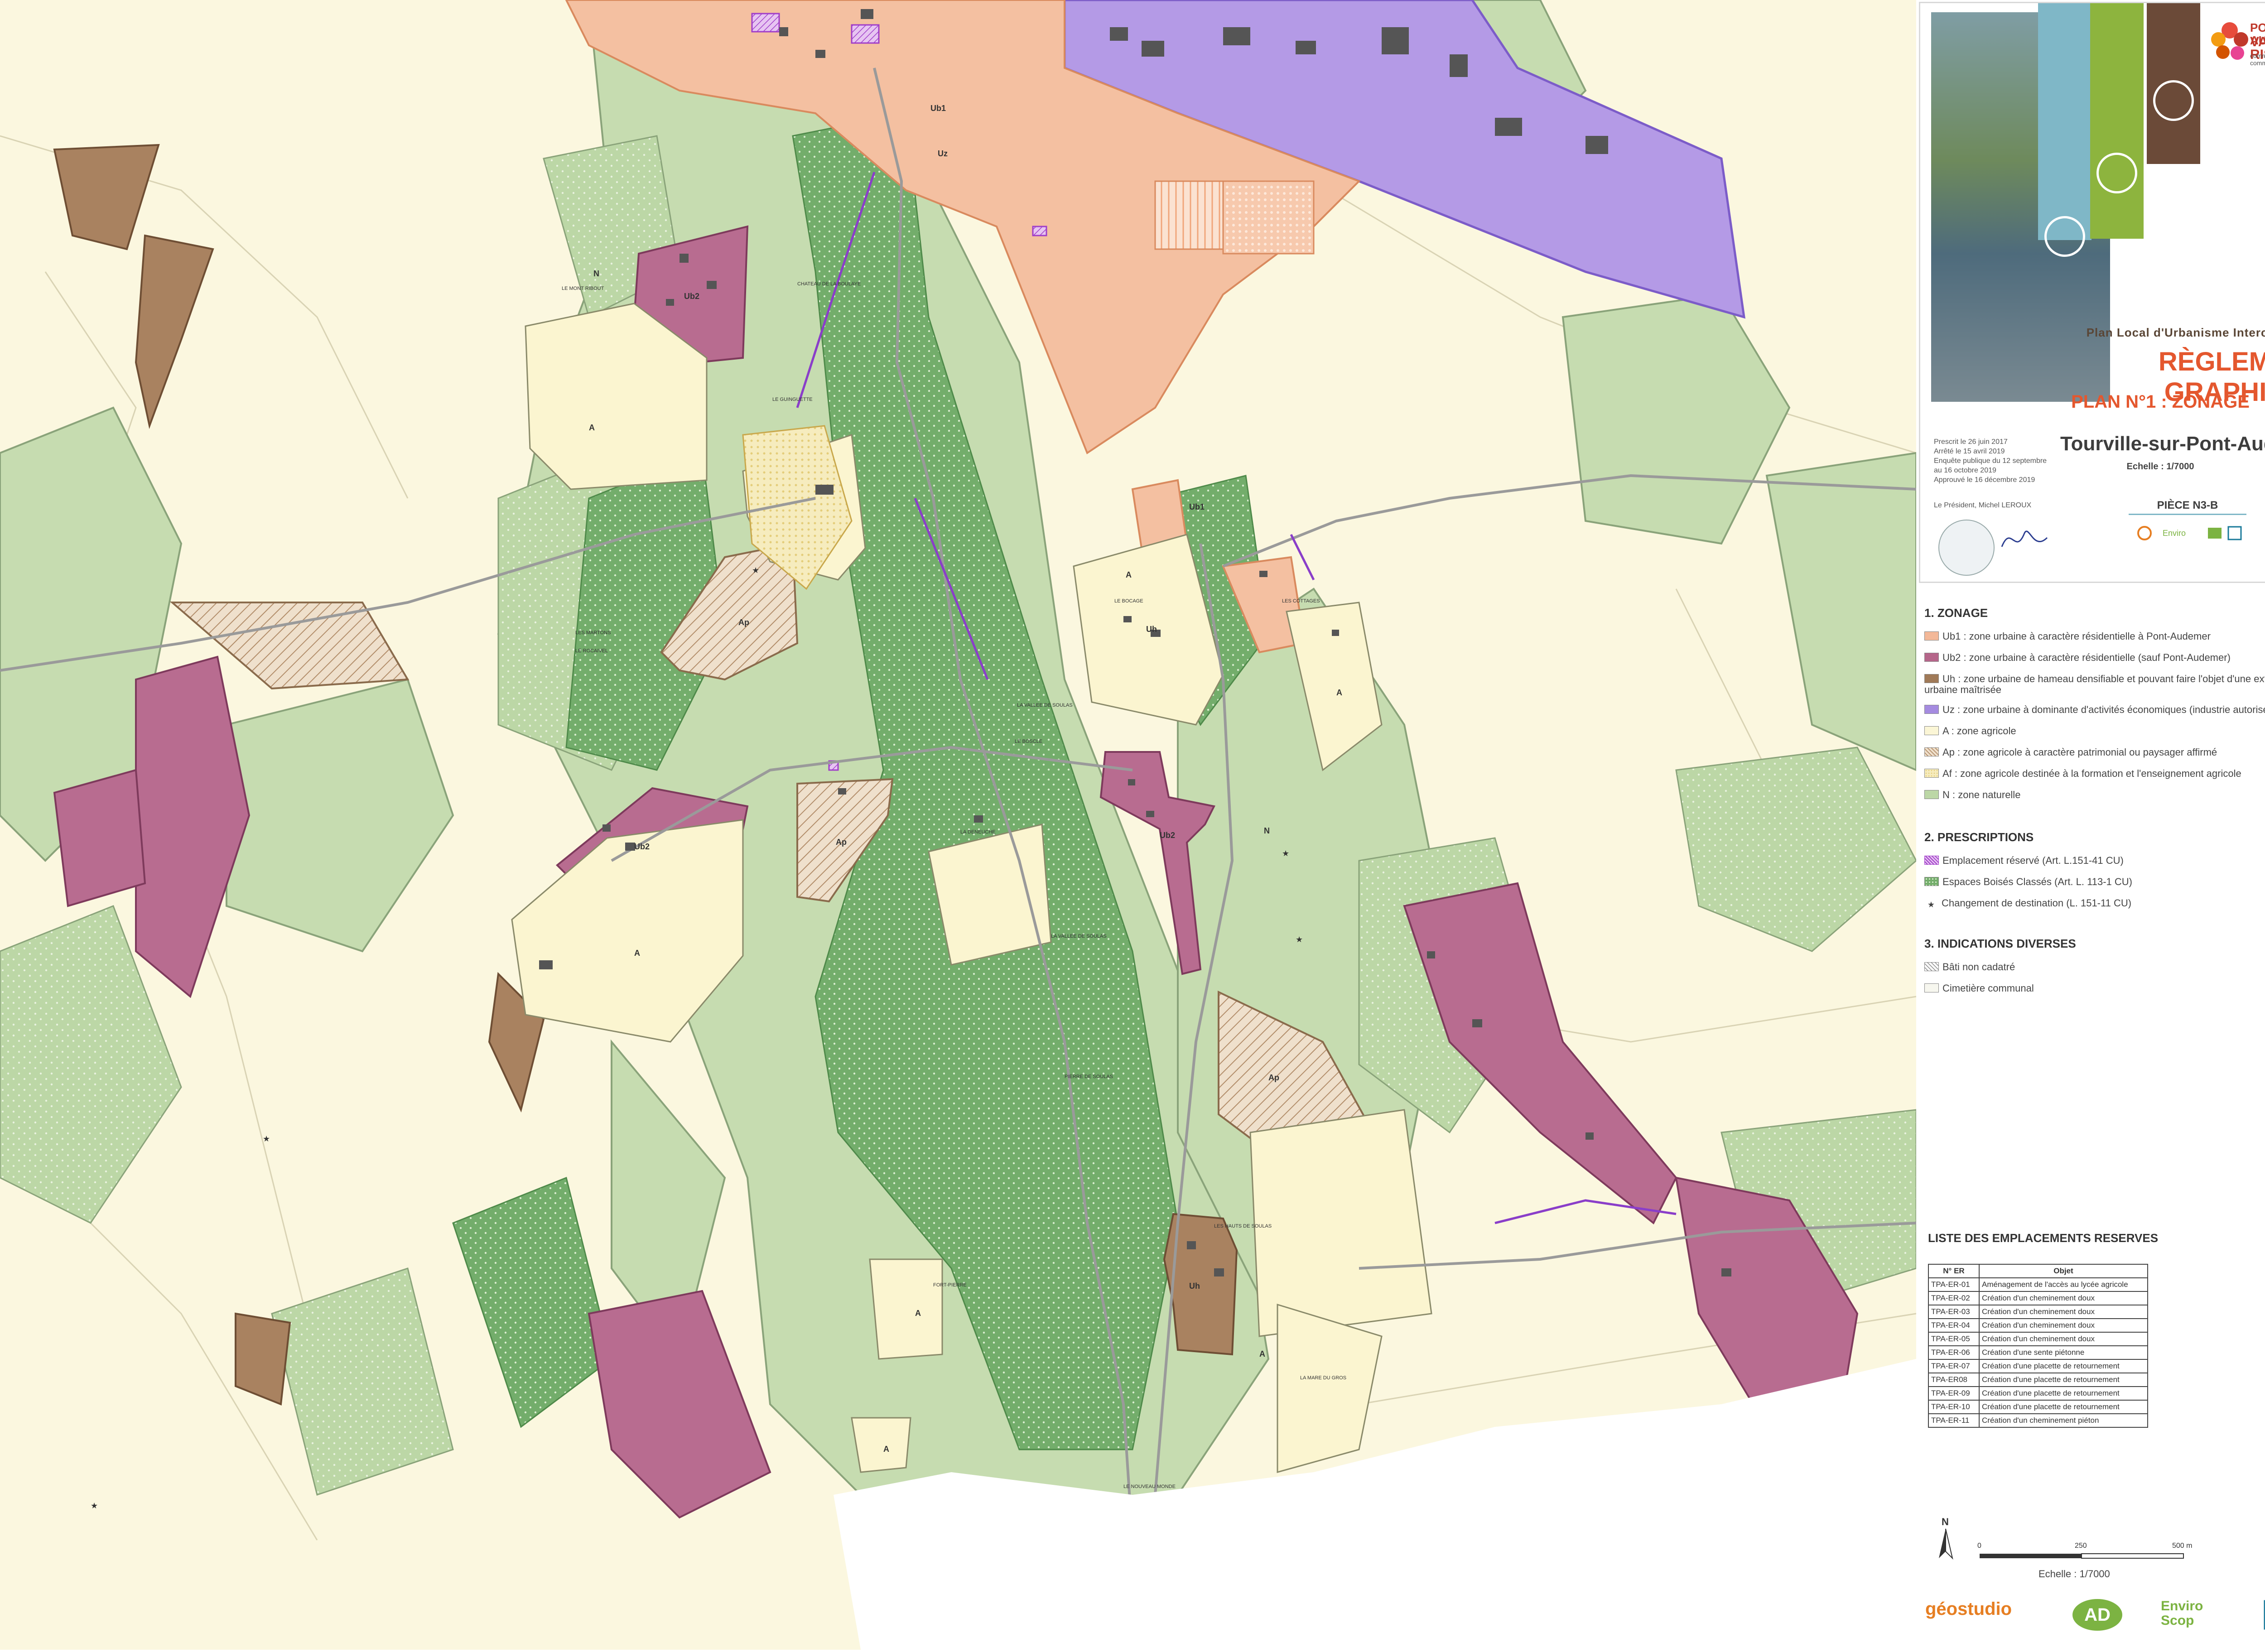 The width and height of the screenshot is (2265, 1652). I want to click on legend-item-reserved: Emplacement réservé (Art. L.151-41 CU), so click(2095, 861).